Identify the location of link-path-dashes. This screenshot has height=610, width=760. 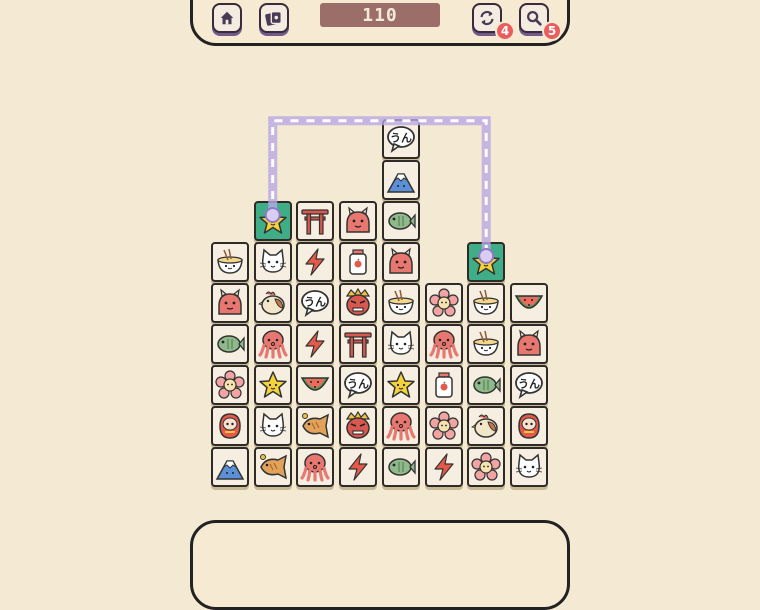
(379, 187).